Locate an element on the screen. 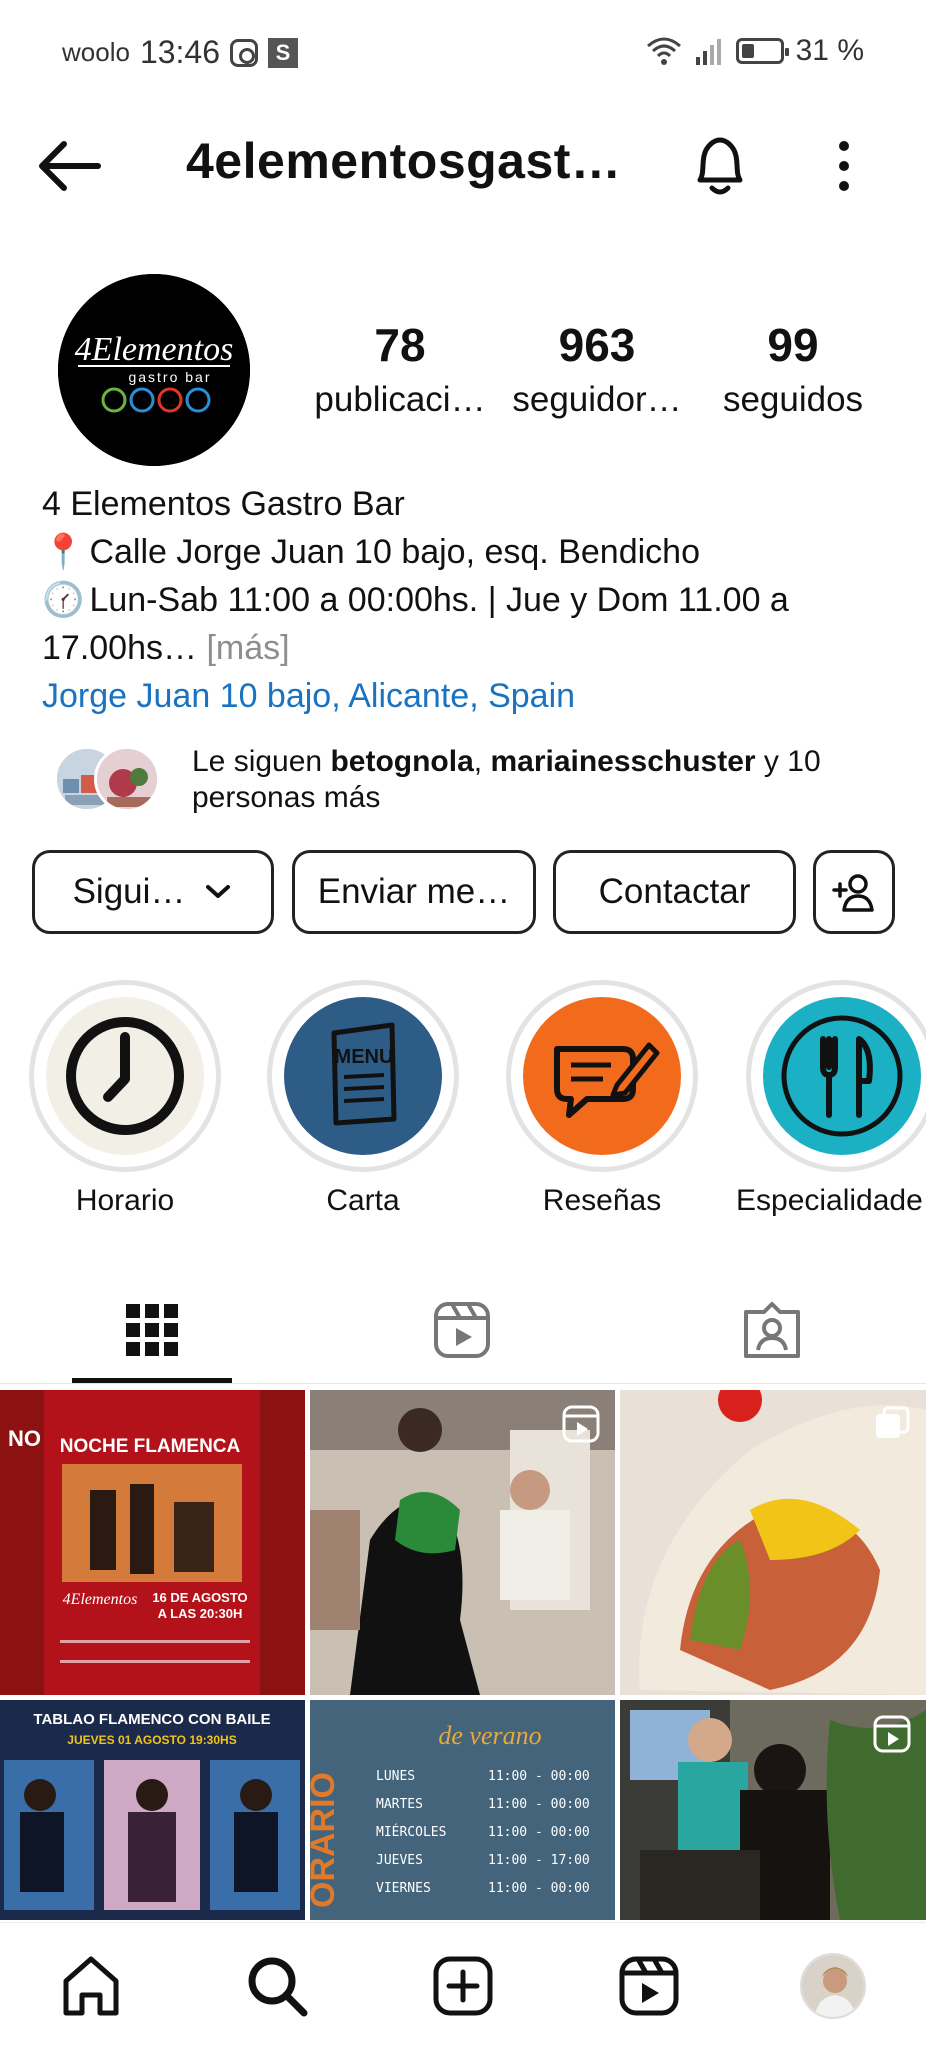 This screenshot has width=926, height=2048. tagged-icon is located at coordinates (772, 1330).